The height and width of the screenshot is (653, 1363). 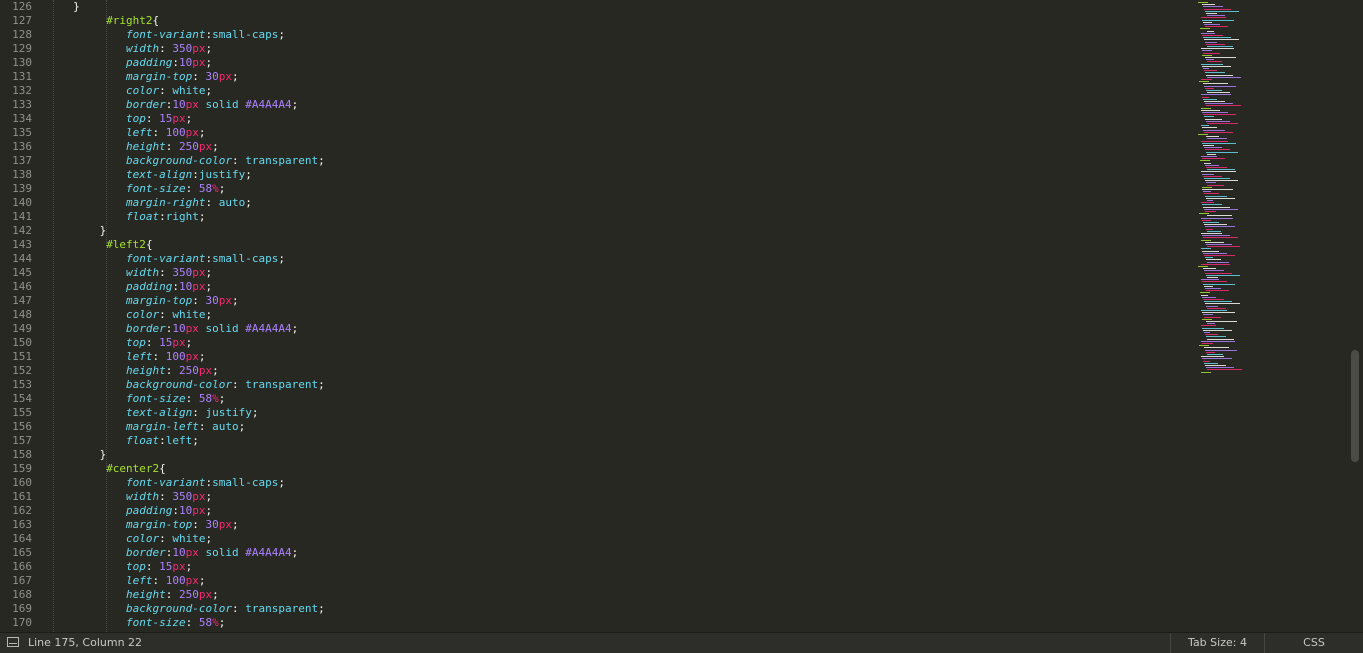 I want to click on code-token: white, so click(x=189, y=314).